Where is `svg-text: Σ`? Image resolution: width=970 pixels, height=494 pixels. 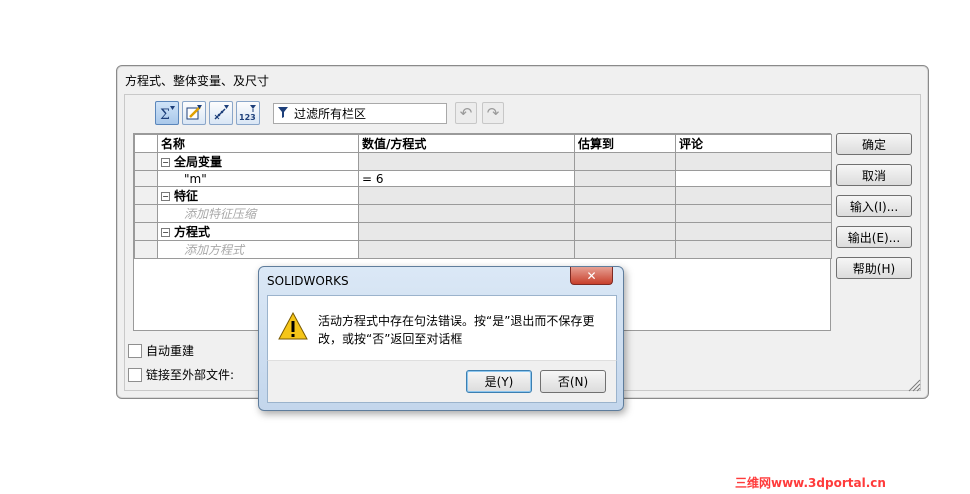
svg-text: Σ is located at coordinates (165, 114).